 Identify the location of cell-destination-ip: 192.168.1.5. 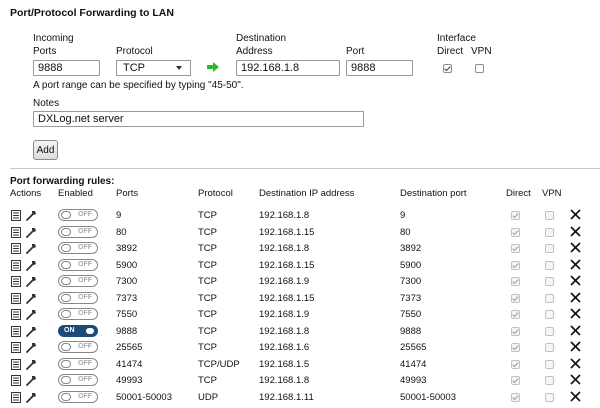
(284, 364).